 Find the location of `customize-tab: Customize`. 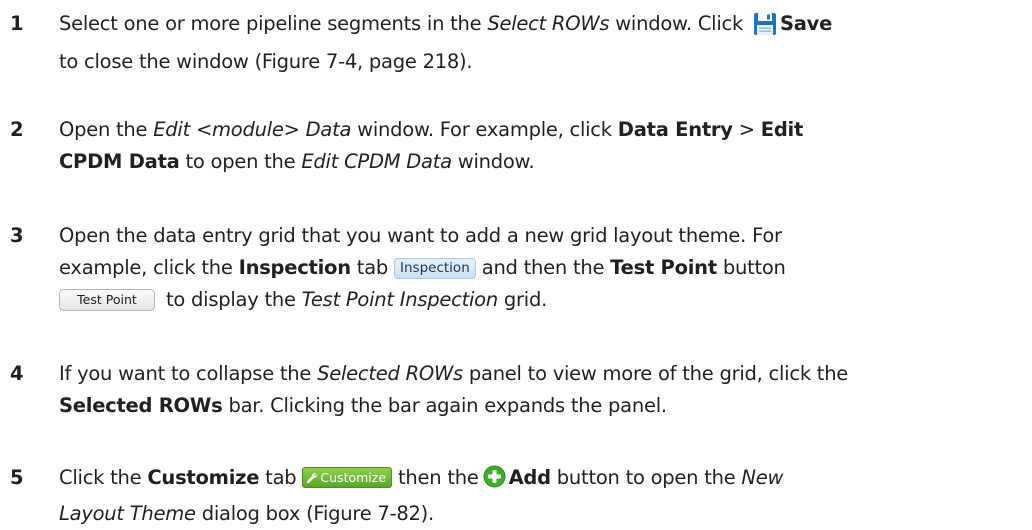

customize-tab: Customize is located at coordinates (347, 477).